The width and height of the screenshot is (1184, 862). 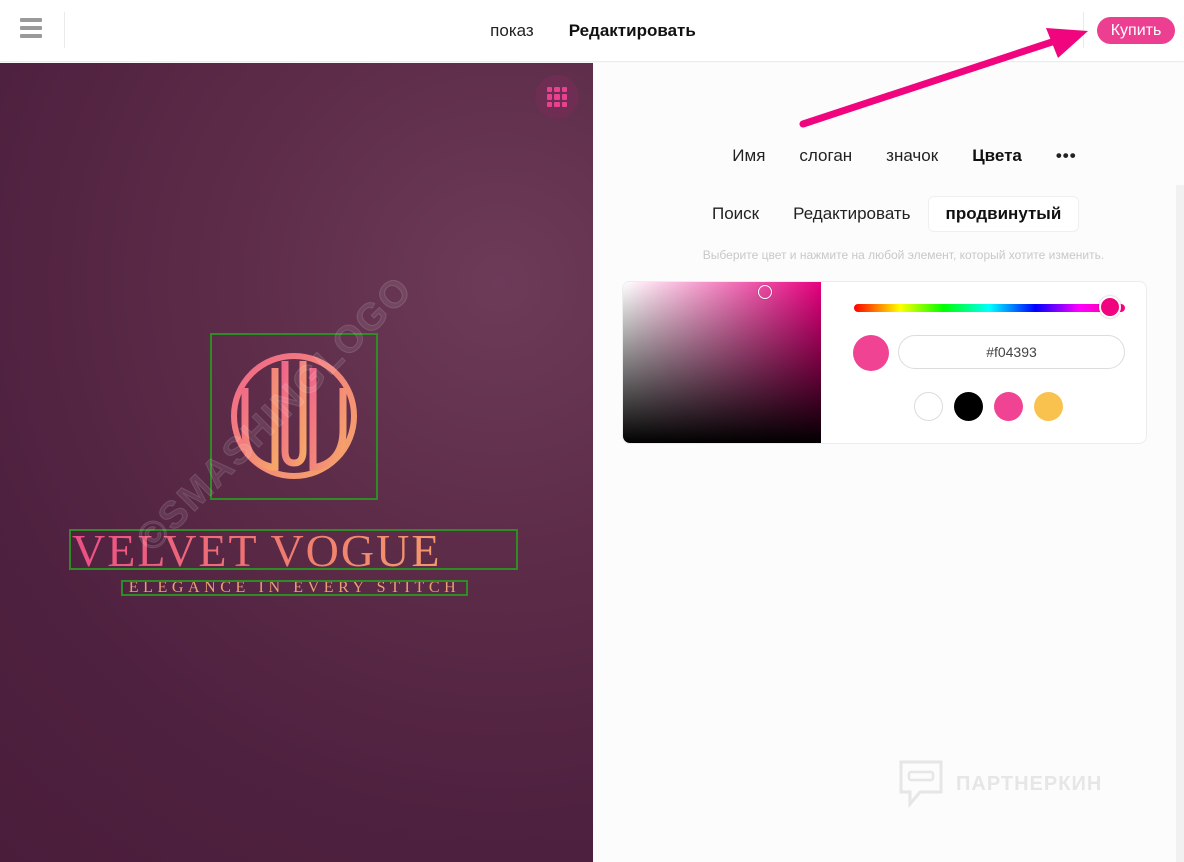 What do you see at coordinates (921, 784) in the screenshot?
I see `chat-bubble-icon` at bounding box center [921, 784].